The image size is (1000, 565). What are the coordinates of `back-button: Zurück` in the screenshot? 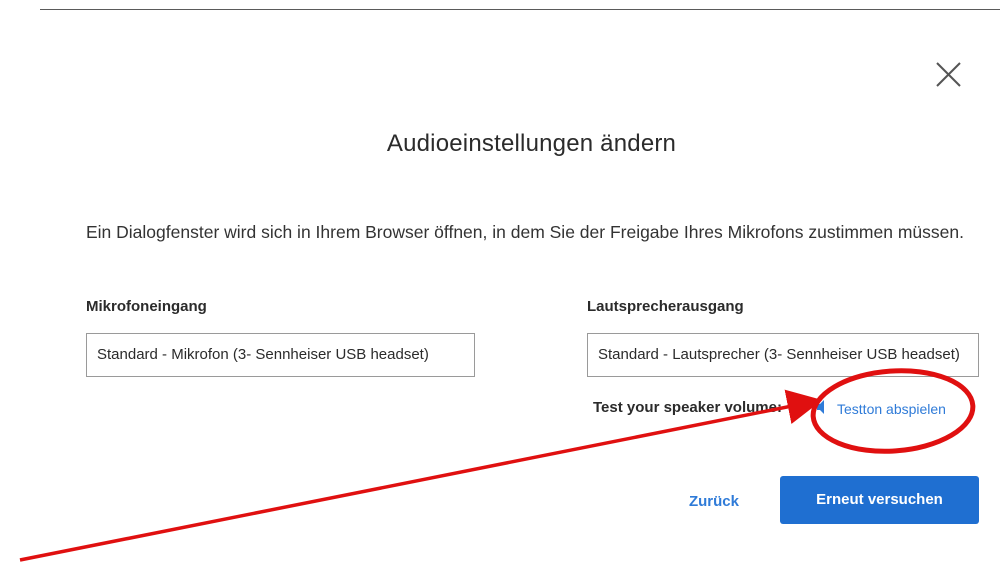 It's located at (714, 502).